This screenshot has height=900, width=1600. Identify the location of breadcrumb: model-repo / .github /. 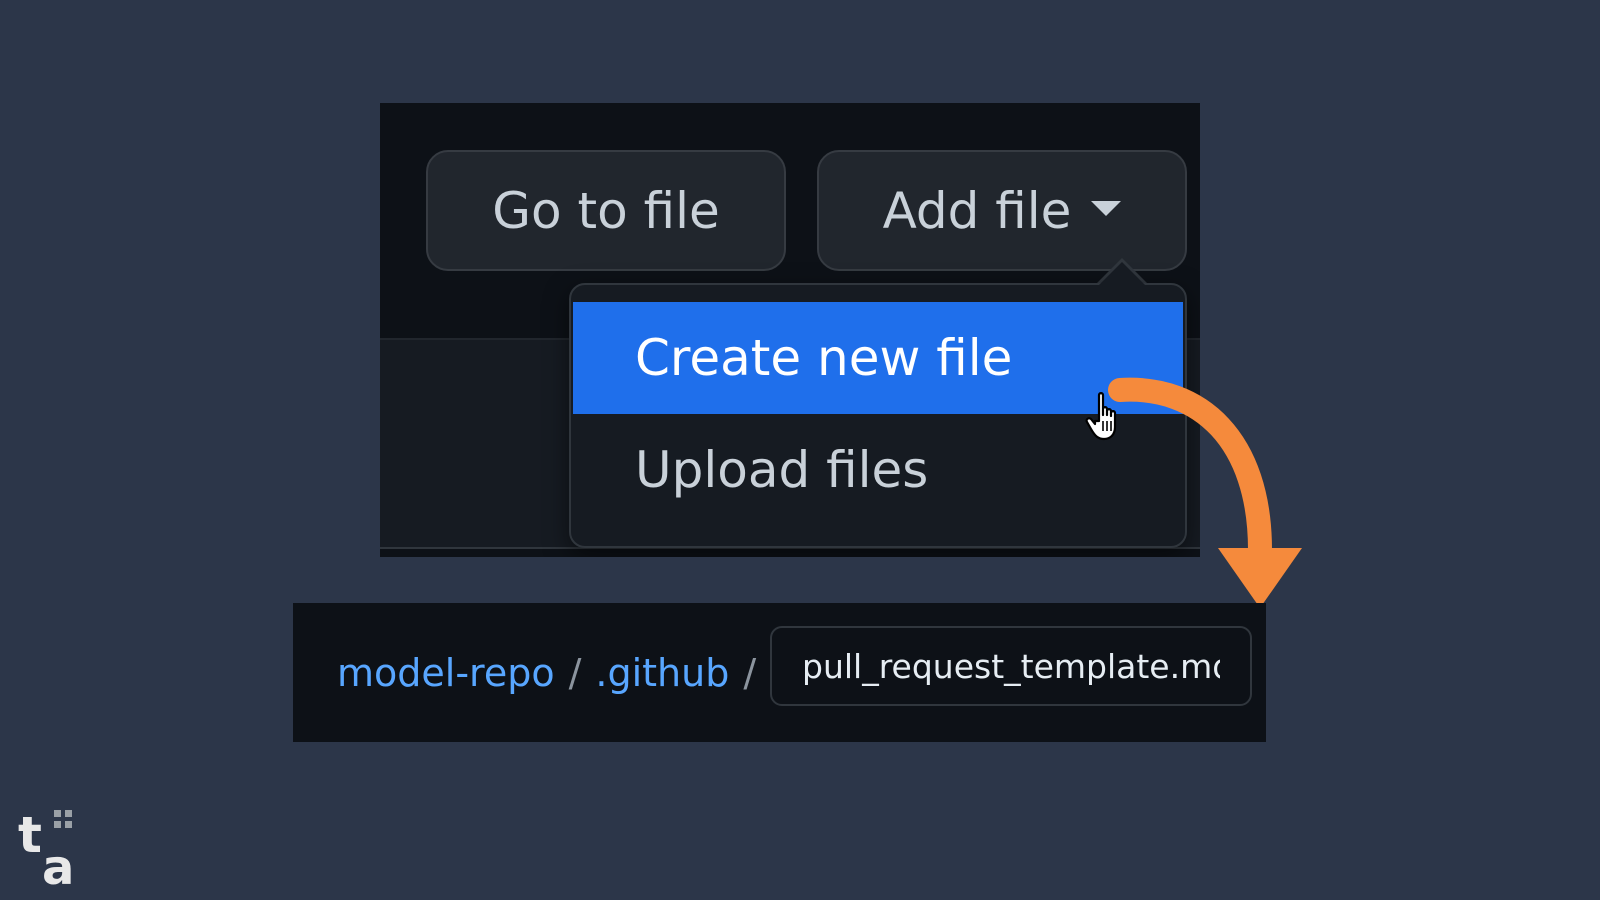
(553, 672).